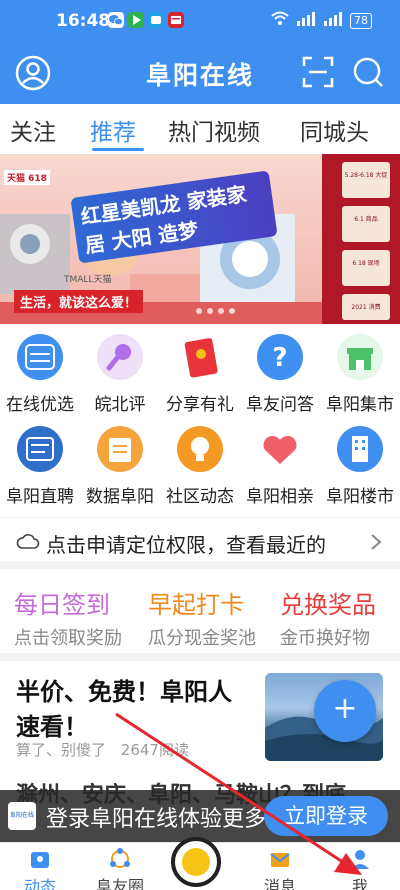 The height and width of the screenshot is (890, 400). I want to click on grid-item-label: 阜阳相亲, so click(280, 497).